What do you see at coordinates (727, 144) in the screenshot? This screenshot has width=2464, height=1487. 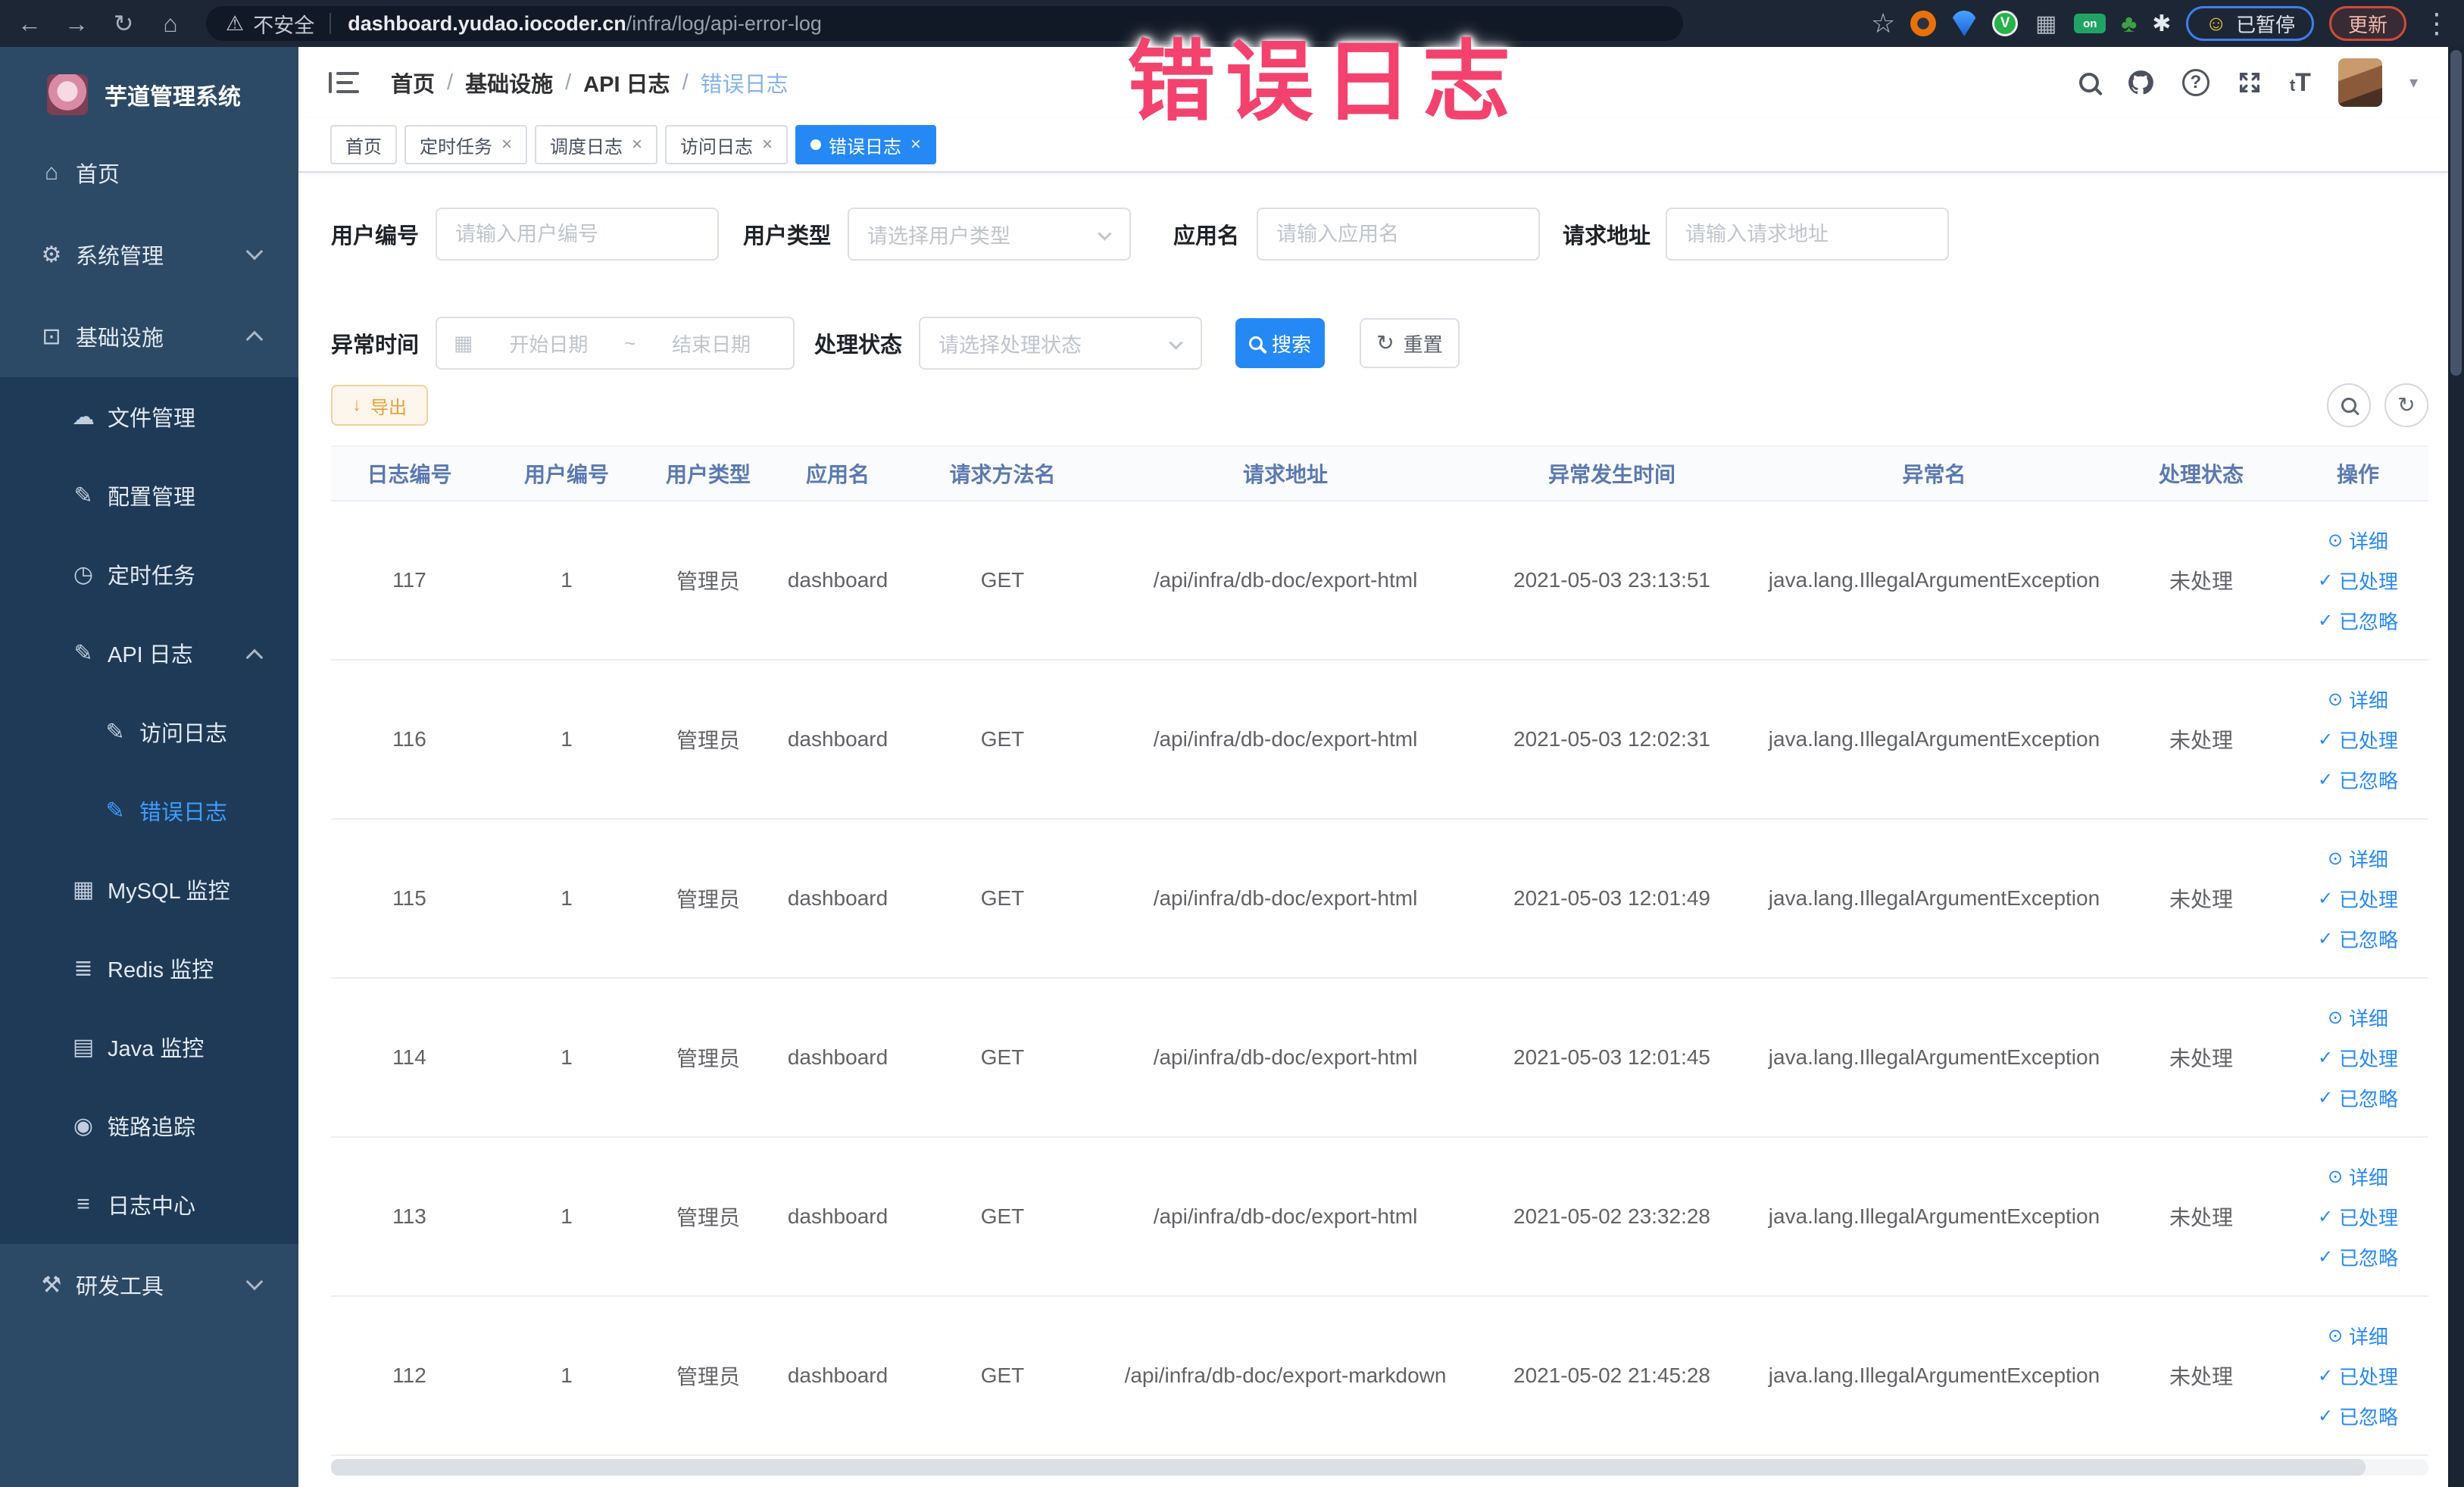 I see `tab-access-log: 访问日志 ×` at bounding box center [727, 144].